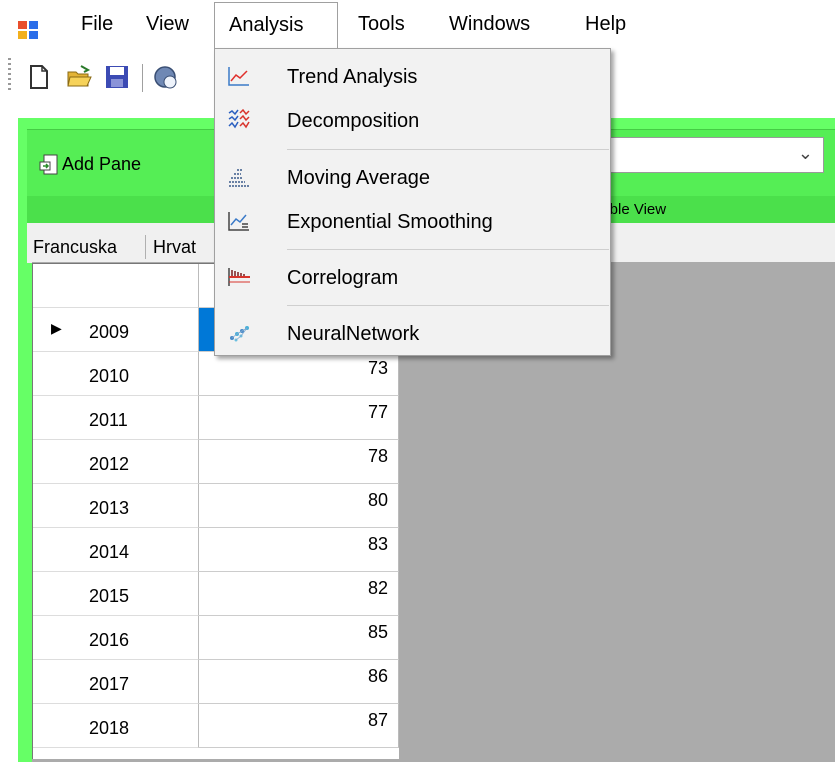 The image size is (835, 762). Describe the element at coordinates (239, 178) in the screenshot. I see `moving-average-icon` at that location.